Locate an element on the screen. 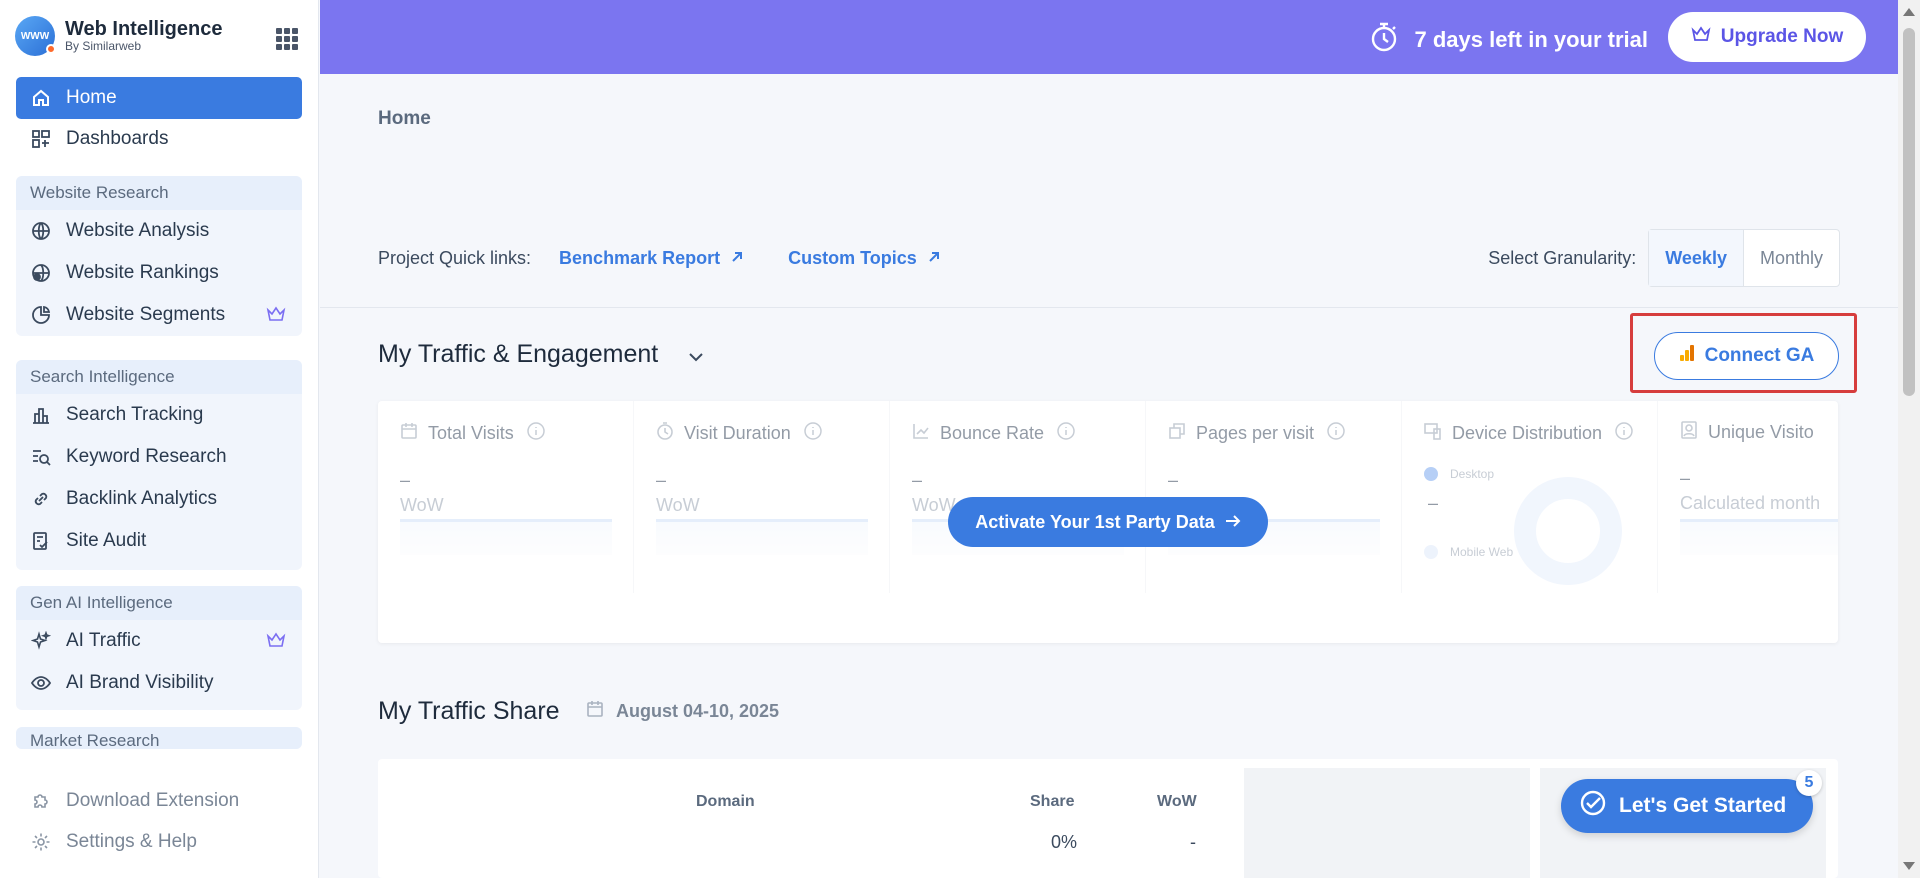 The image size is (1920, 878). download-extension-link: Download Extension is located at coordinates (159, 801).